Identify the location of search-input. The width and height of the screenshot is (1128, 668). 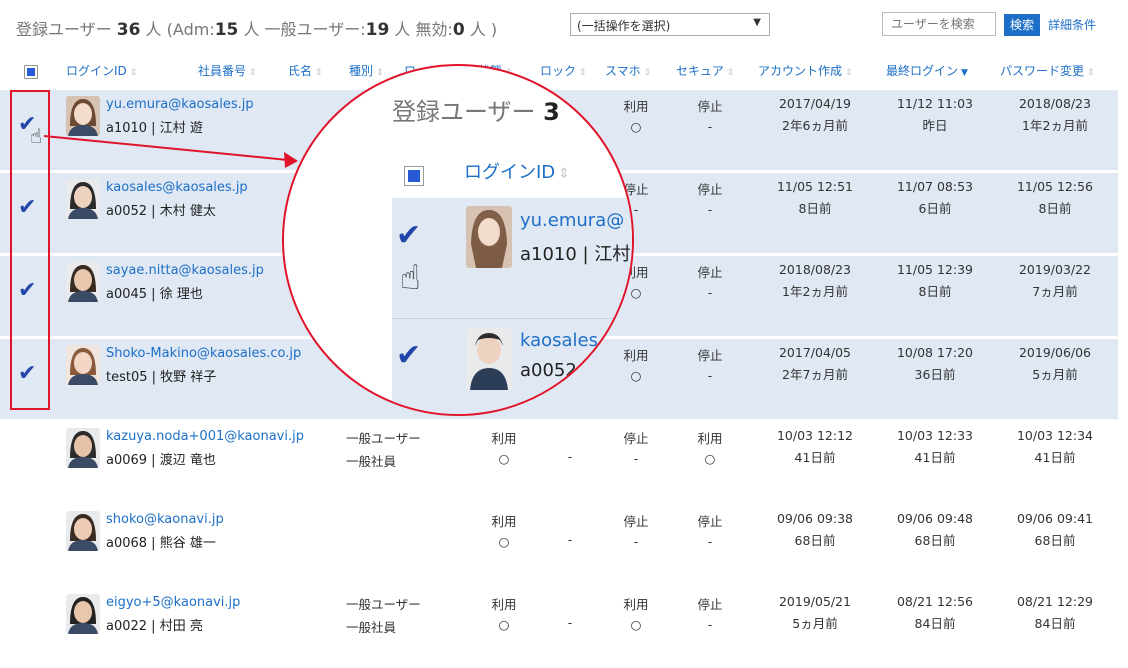
(939, 24).